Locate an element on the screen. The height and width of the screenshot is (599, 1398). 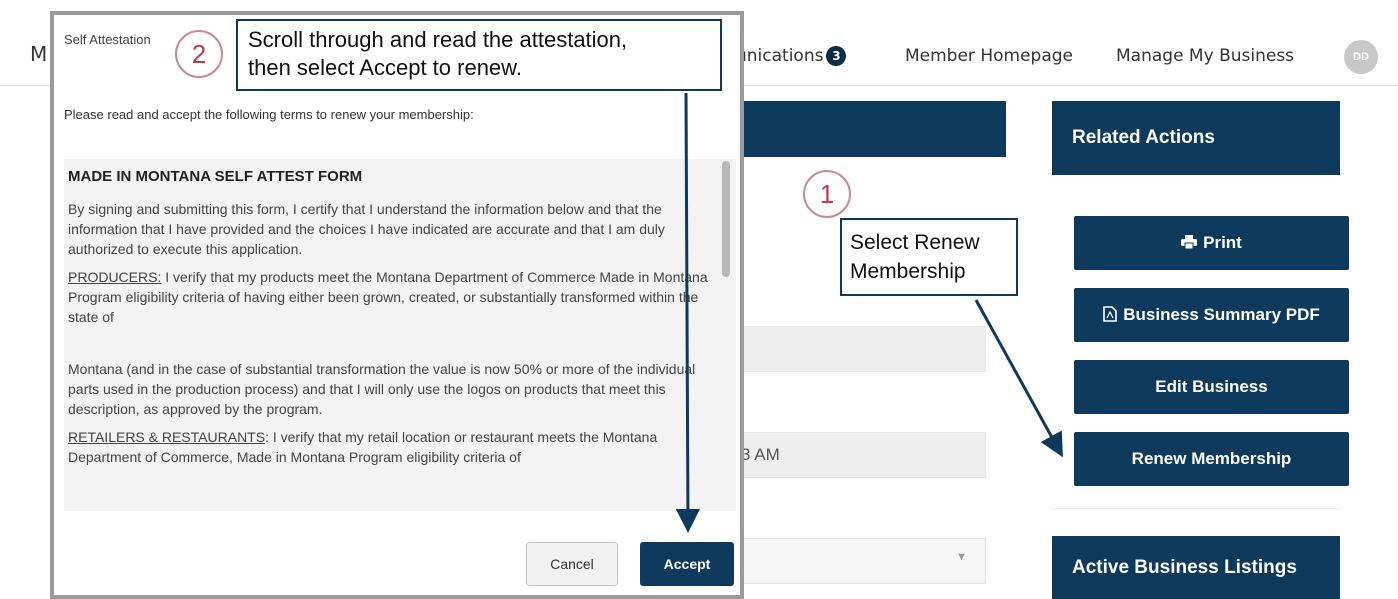
step-2-line-1: Scroll through and read the attestation, is located at coordinates (438, 39).